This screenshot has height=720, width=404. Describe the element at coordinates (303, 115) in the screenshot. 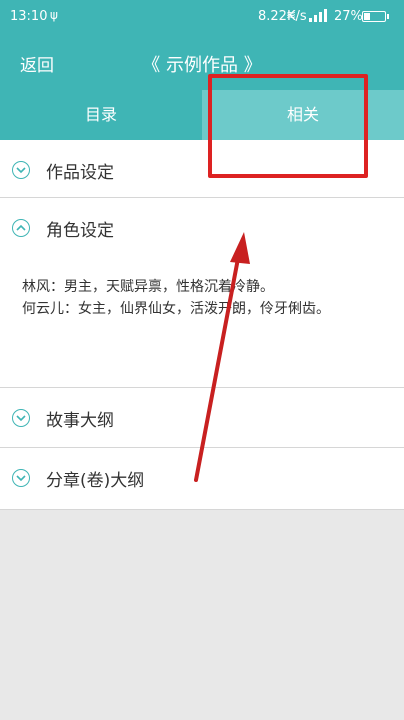

I see `tab-related: 相关` at that location.